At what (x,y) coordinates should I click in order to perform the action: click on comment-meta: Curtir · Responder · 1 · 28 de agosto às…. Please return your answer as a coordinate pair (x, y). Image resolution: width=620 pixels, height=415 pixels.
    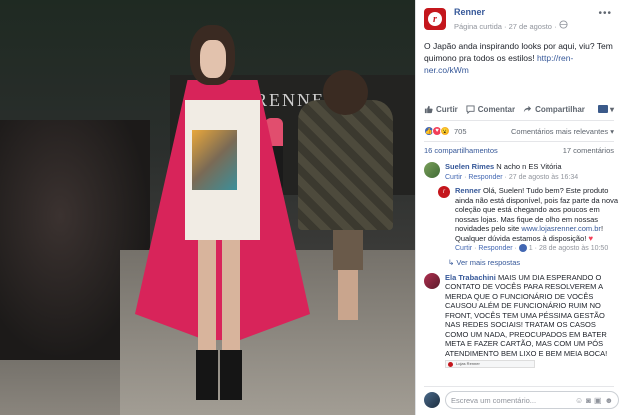
    Looking at the image, I should click on (532, 248).